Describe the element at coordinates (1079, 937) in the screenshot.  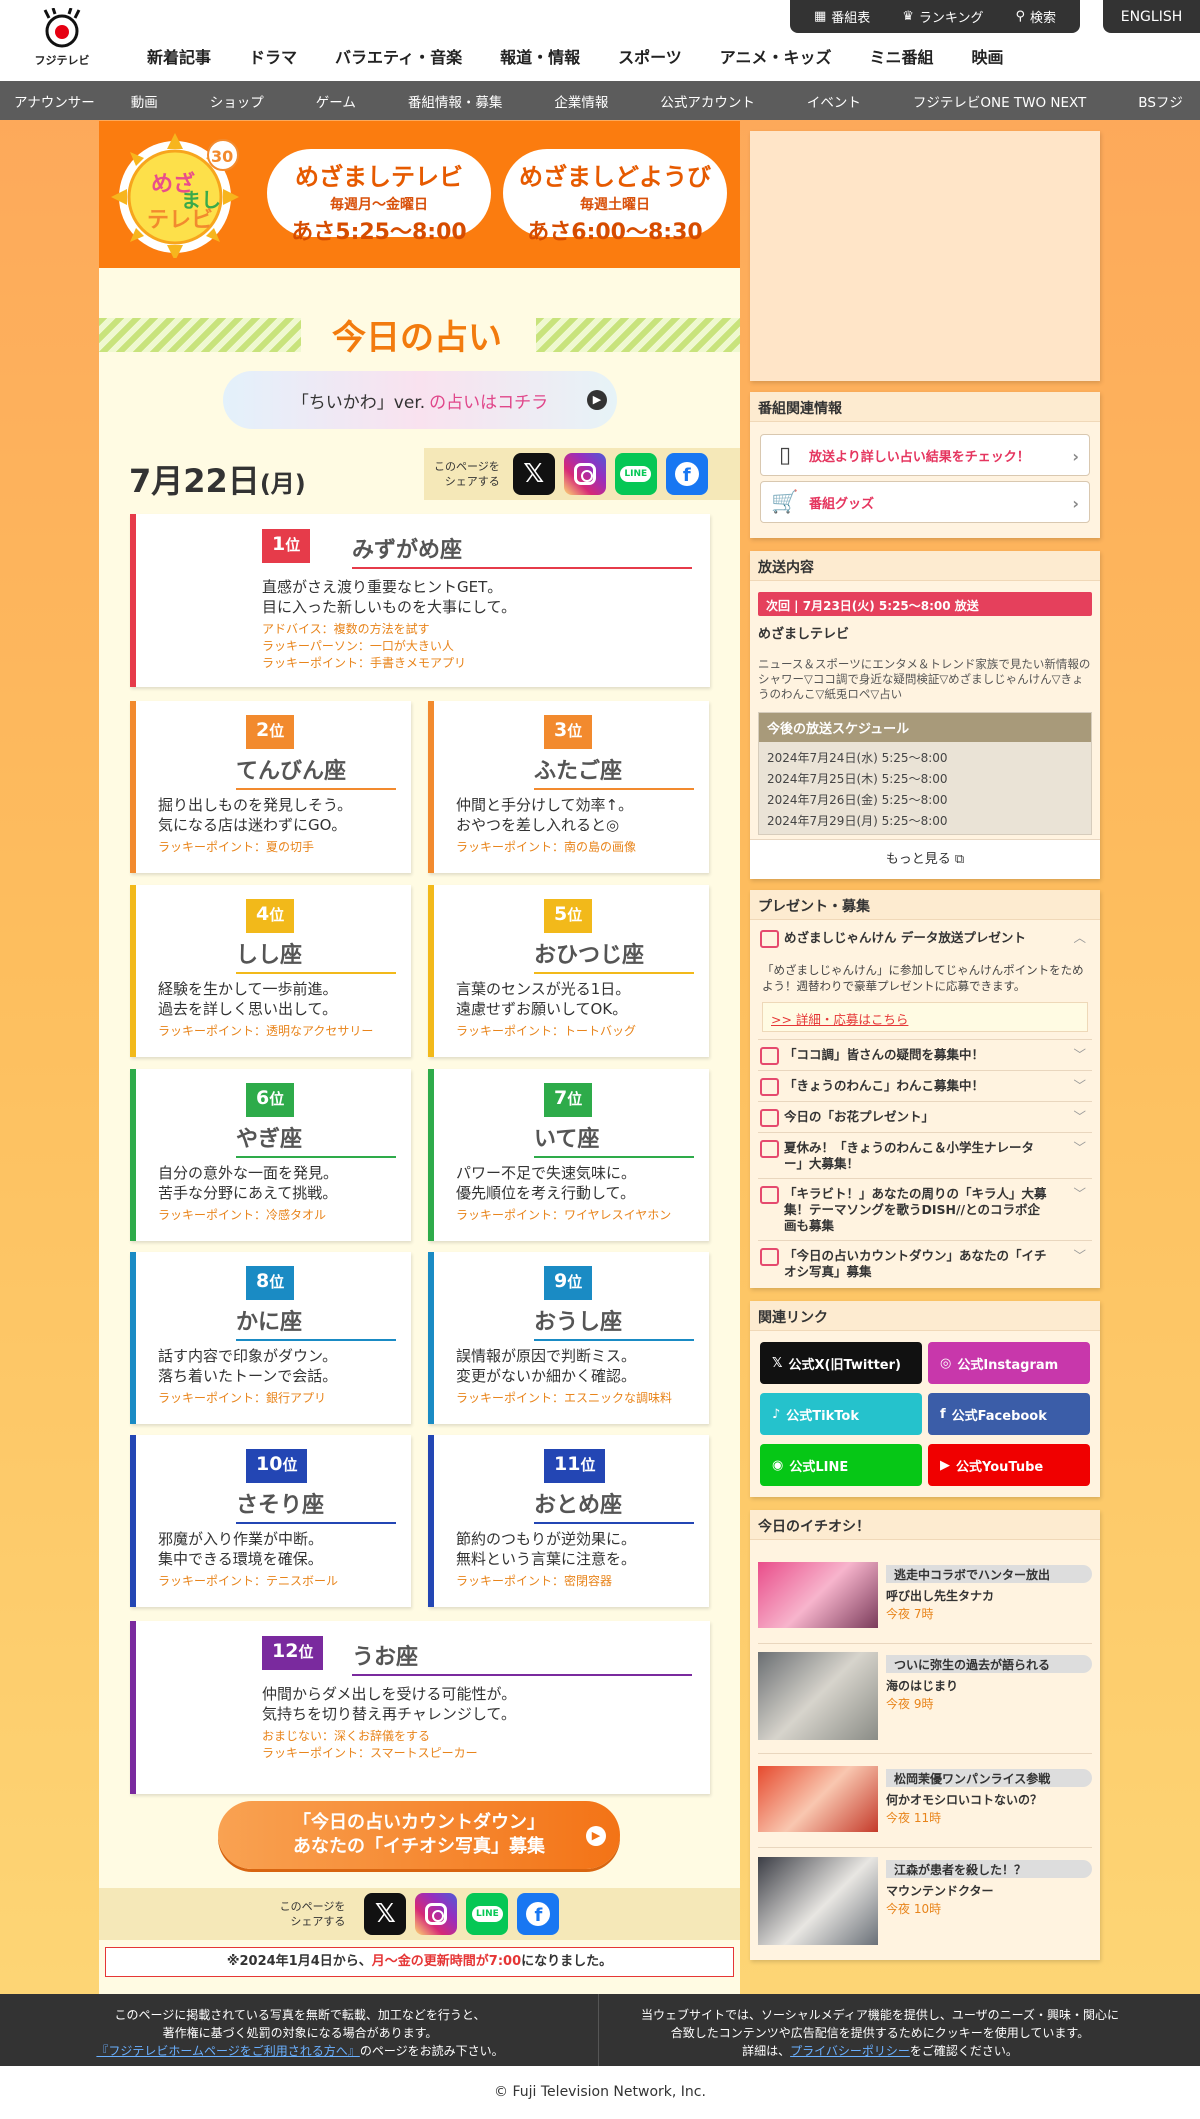
I see `chevron-up-icon: ︿` at that location.